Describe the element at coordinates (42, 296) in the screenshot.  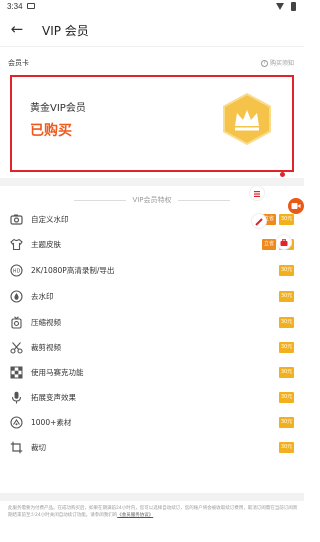
I see `privilege-label: 去水印` at that location.